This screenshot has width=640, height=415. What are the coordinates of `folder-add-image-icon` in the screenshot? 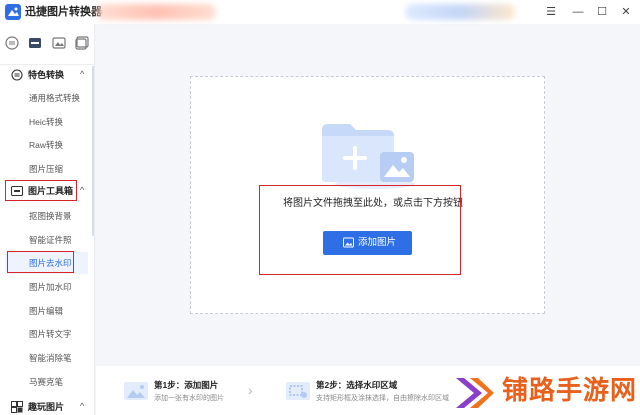 It's located at (368, 156).